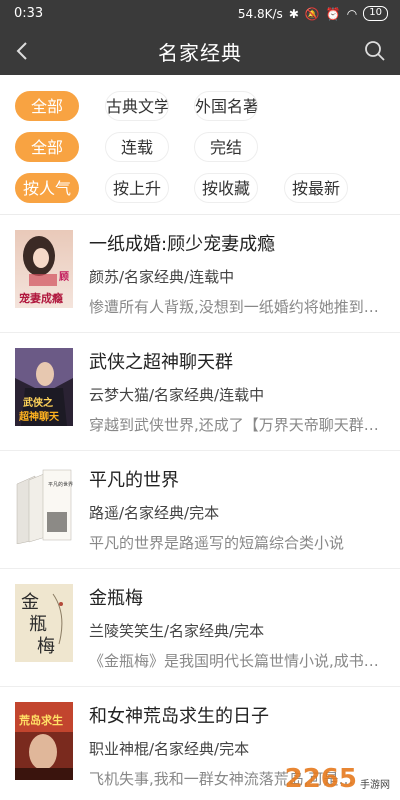  I want to click on book-cover: 金 瓶 梅, so click(44, 623).